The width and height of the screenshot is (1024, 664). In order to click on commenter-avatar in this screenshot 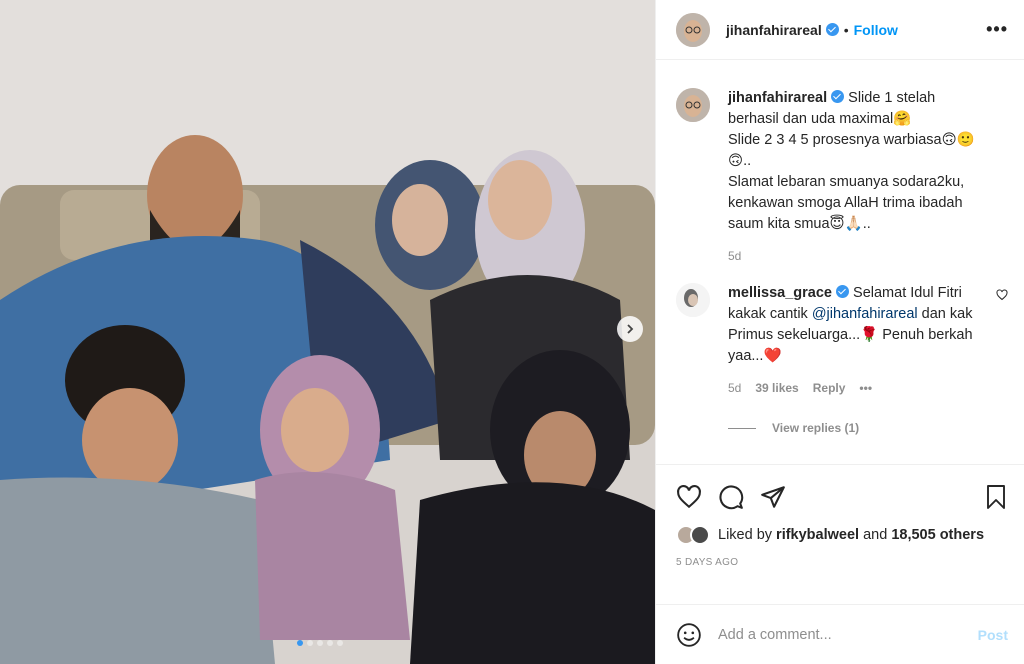, I will do `click(693, 300)`.